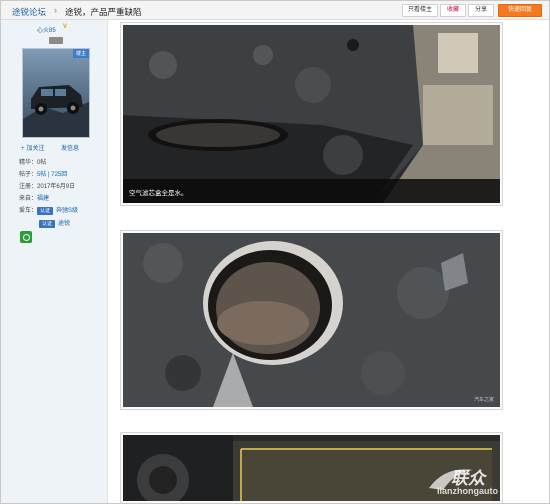  I want to click on stat-car-label: 爱车：, so click(28, 211).